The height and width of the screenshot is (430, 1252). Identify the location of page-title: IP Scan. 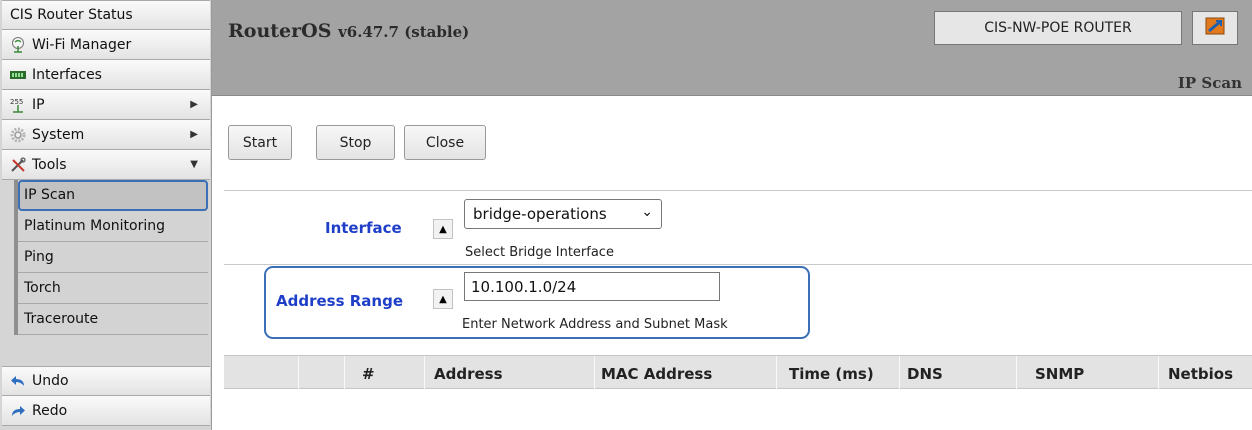
(1209, 83).